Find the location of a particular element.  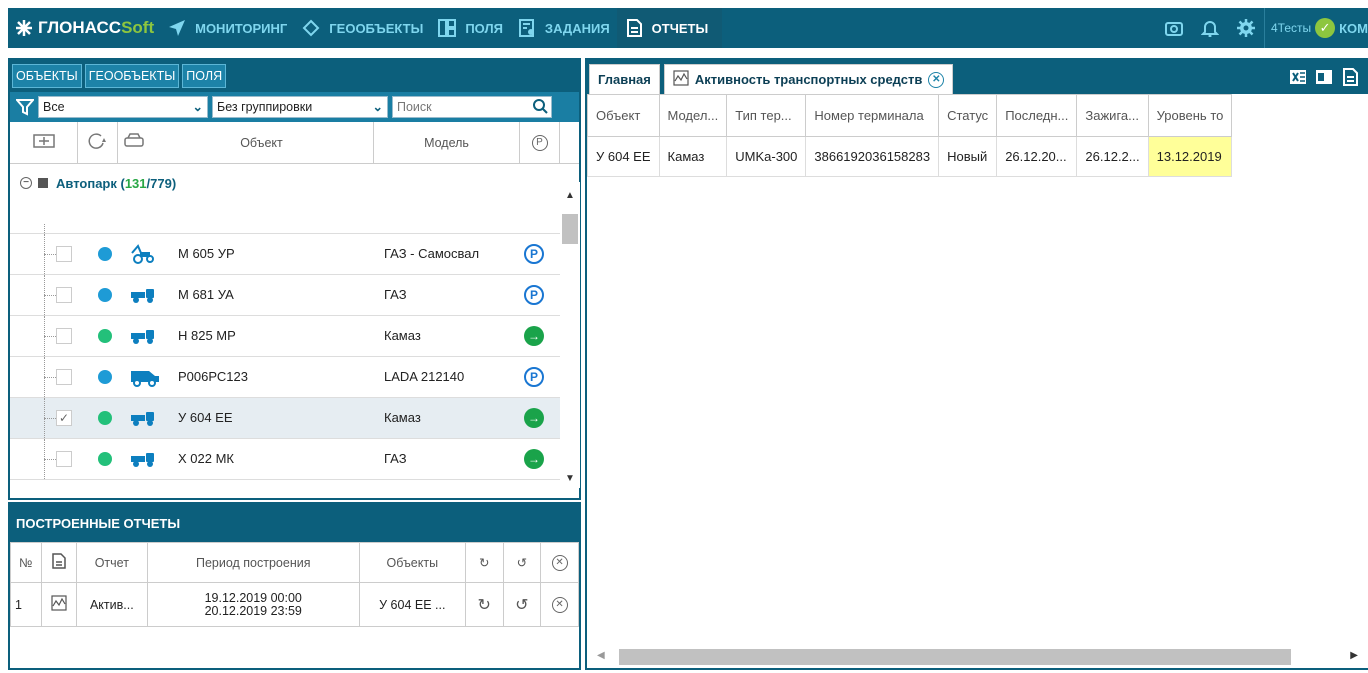

nav-fields: ПОЛЯ is located at coordinates (470, 28).